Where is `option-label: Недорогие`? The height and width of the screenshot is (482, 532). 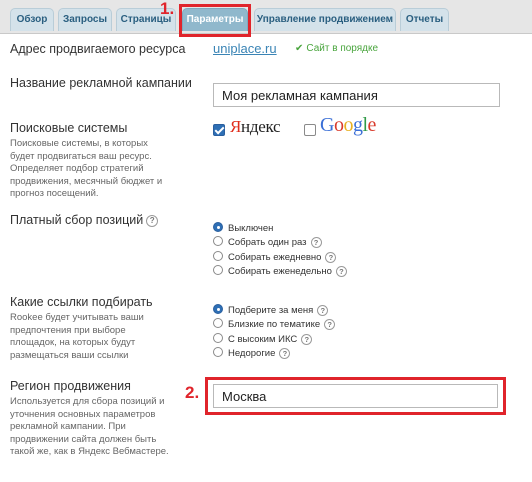
option-label: Недорогие is located at coordinates (252, 353).